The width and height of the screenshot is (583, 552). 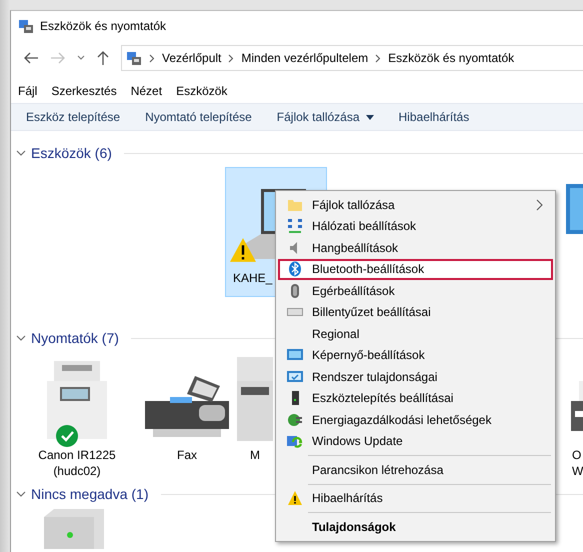 What do you see at coordinates (187, 455) in the screenshot?
I see `device-label: Fax` at bounding box center [187, 455].